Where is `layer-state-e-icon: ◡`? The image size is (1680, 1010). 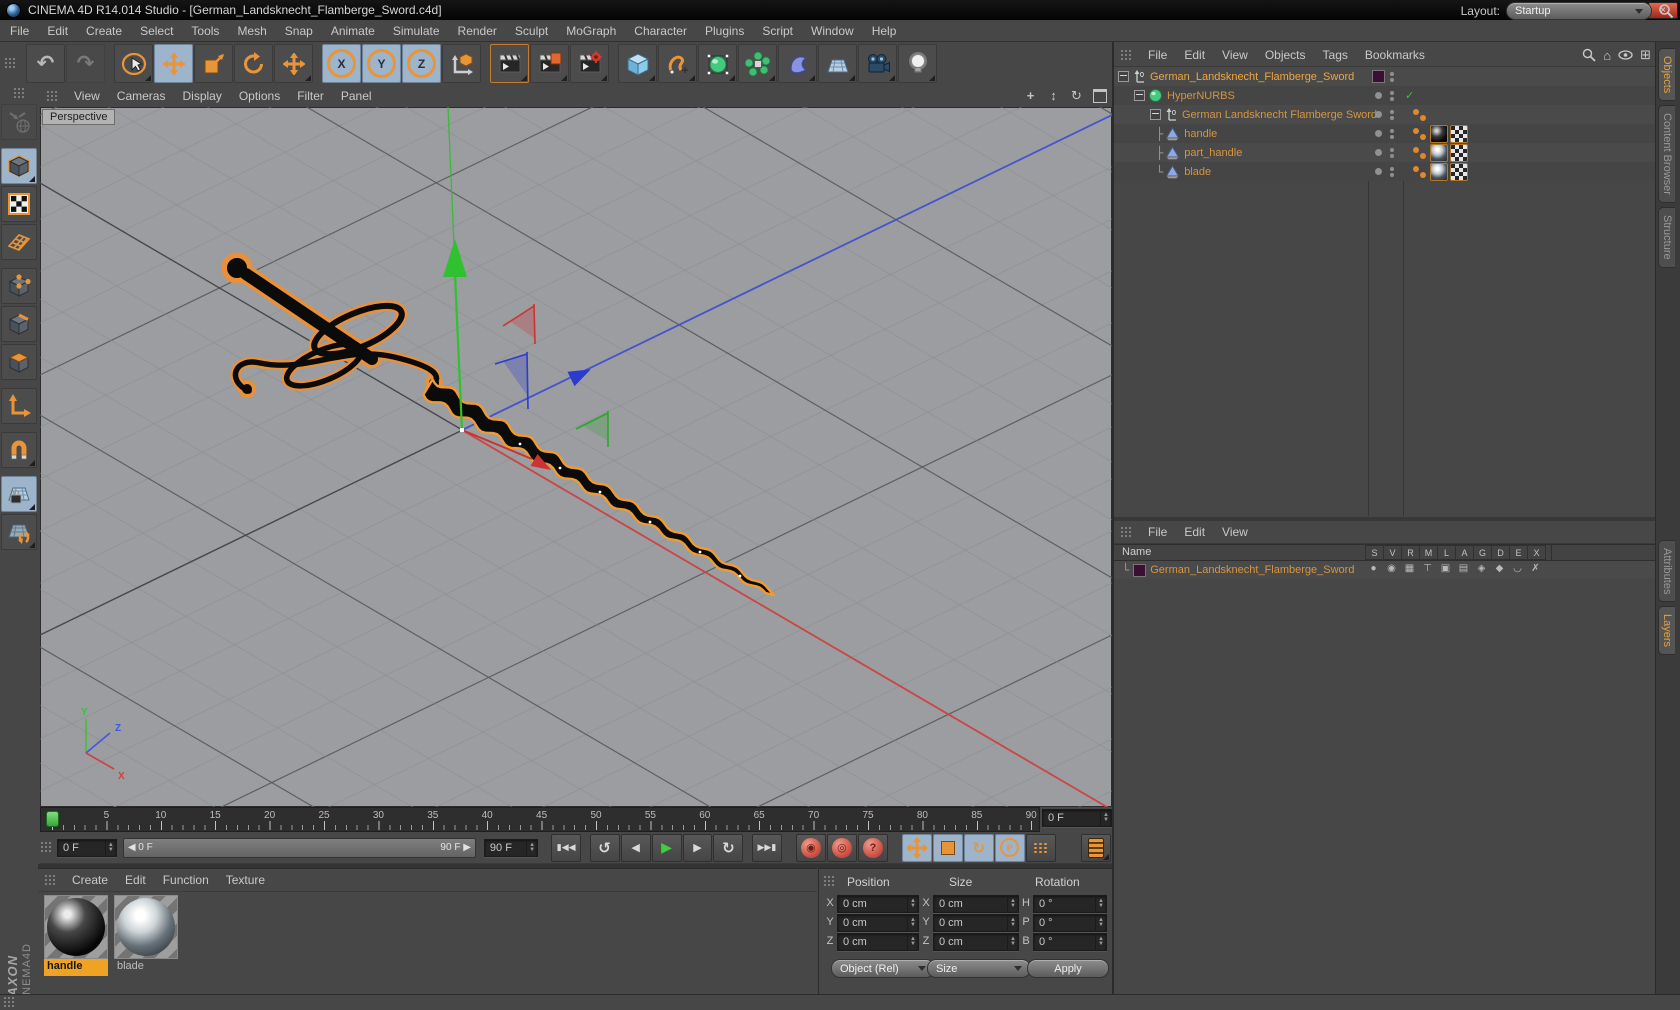
layer-state-e-icon: ◡ is located at coordinates (1517, 568).